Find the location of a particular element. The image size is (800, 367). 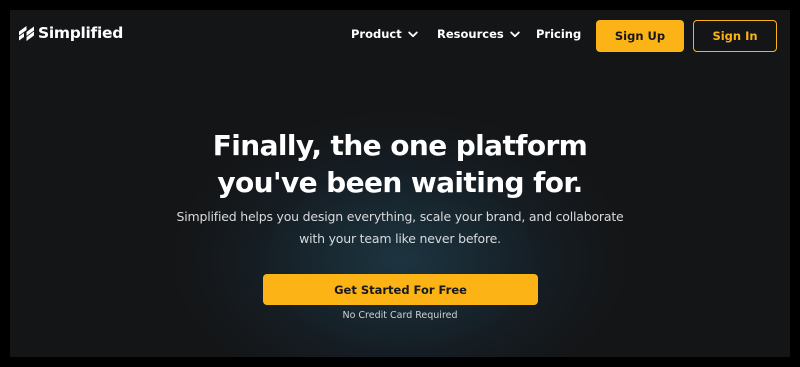

nav-pricing-label: Pricing is located at coordinates (559, 34).